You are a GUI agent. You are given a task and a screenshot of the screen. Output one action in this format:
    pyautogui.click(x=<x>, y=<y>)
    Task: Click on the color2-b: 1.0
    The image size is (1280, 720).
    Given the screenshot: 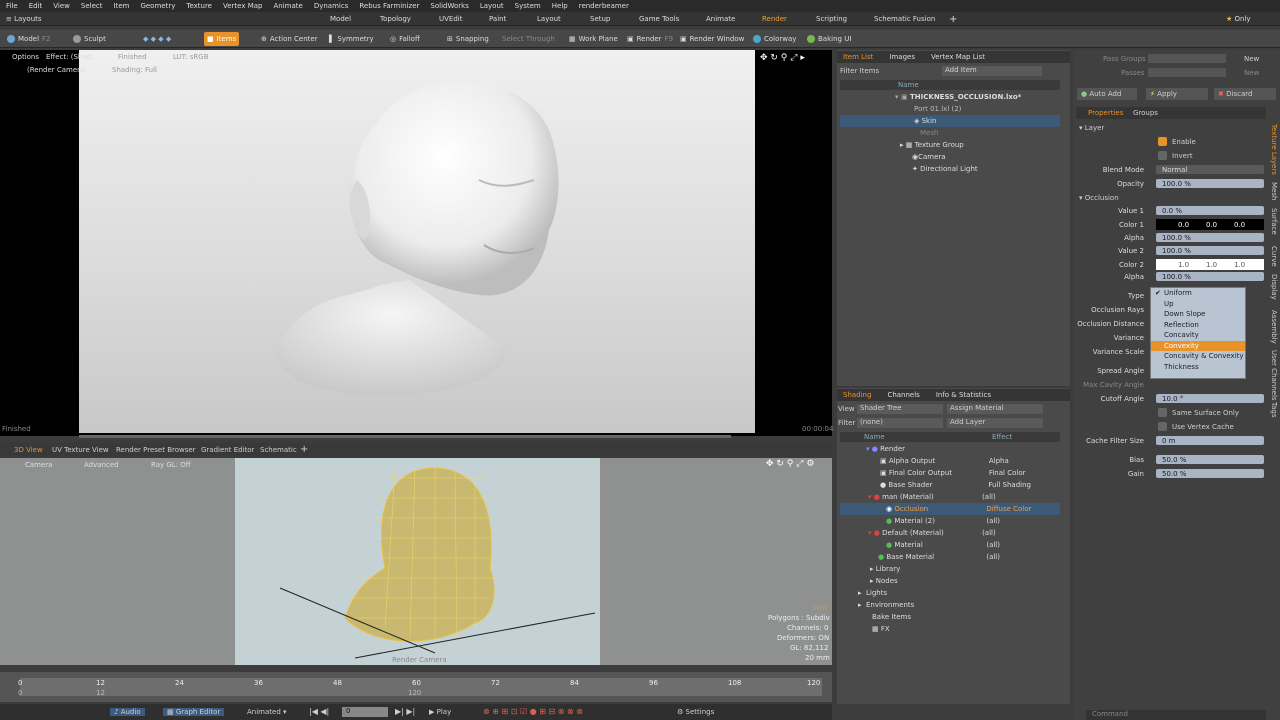 What is the action you would take?
    pyautogui.click(x=1239, y=265)
    